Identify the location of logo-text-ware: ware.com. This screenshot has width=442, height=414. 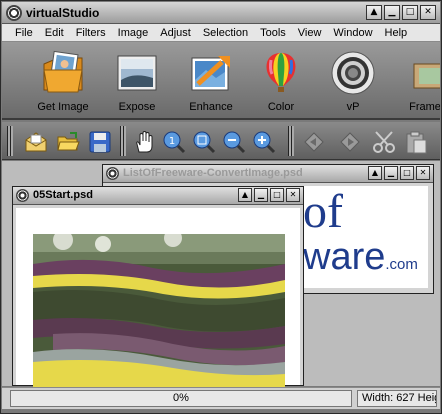
(360, 261).